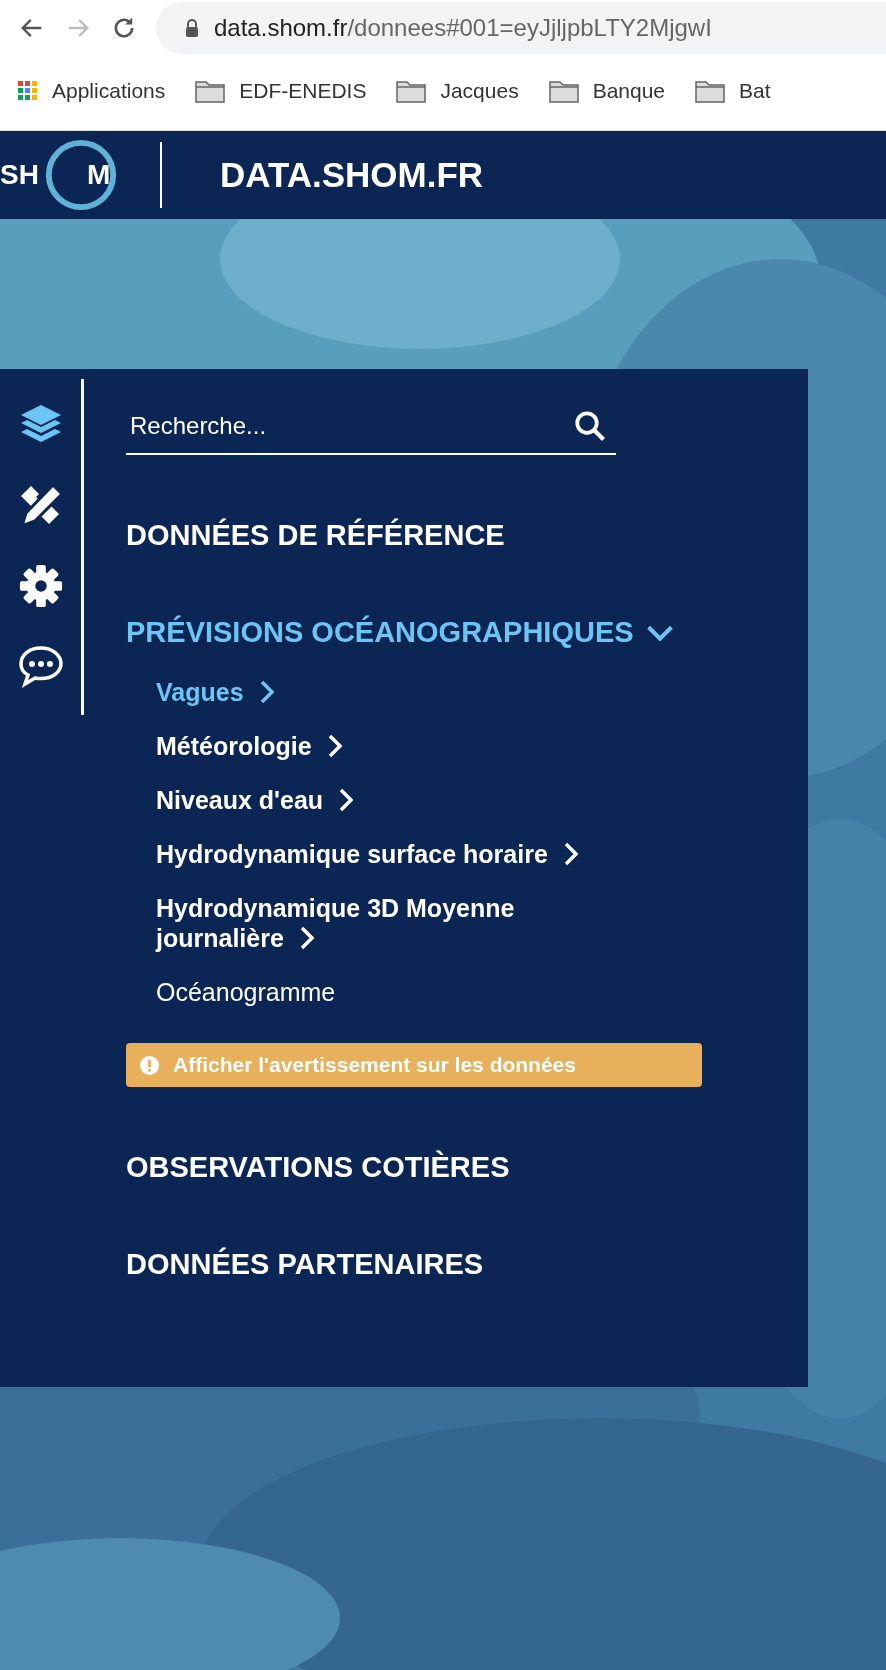 The image size is (886, 1670). I want to click on menu-item: Océanogramme, so click(371, 992).